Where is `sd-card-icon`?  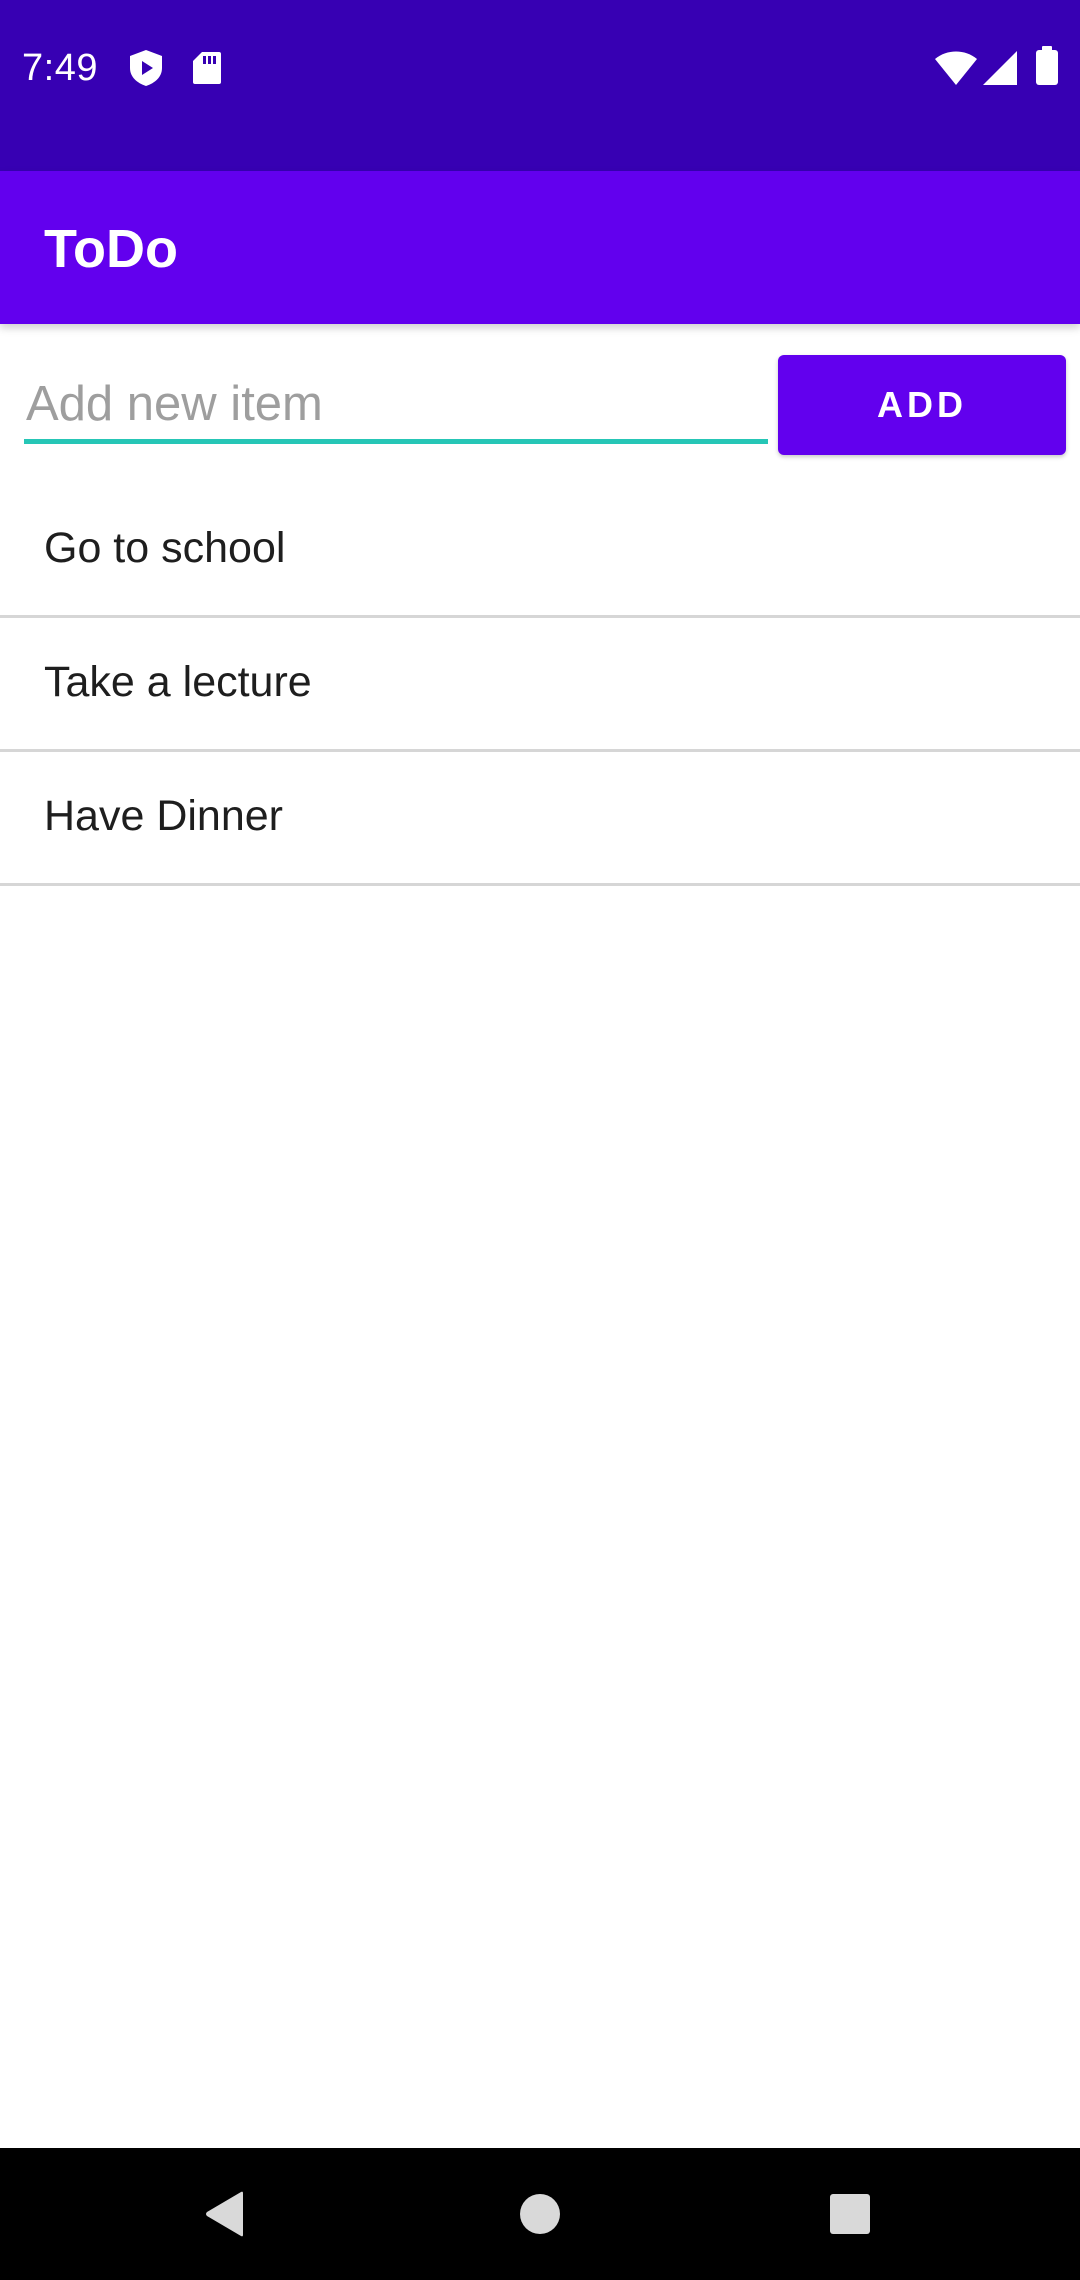
sd-card-icon is located at coordinates (207, 68).